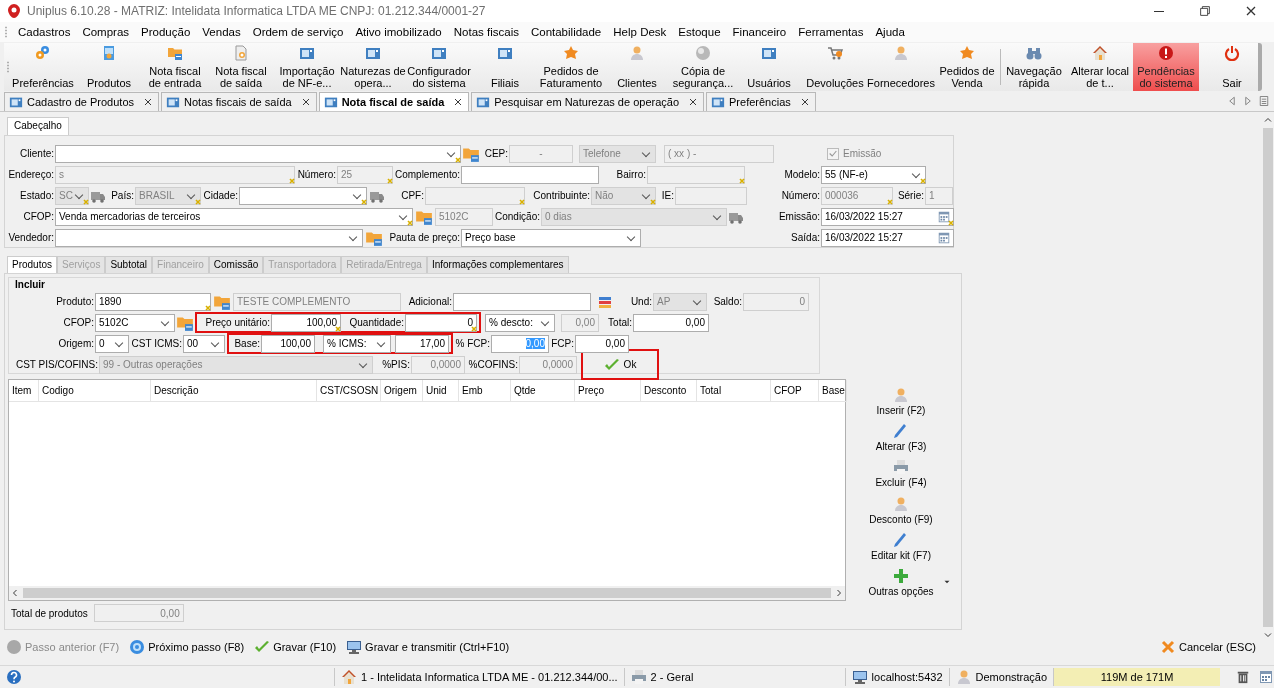 The height and width of the screenshot is (688, 1274). What do you see at coordinates (520, 322) in the screenshot?
I see `discount-type-dropdown: % descto:` at bounding box center [520, 322].